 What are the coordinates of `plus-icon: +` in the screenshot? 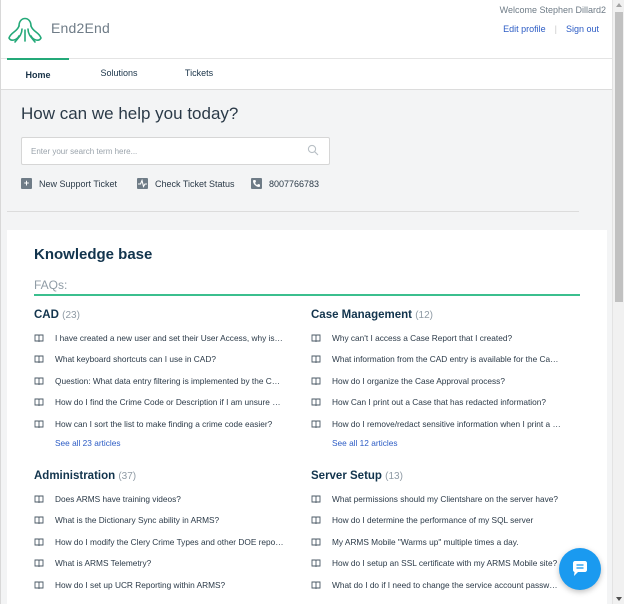 It's located at (26, 183).